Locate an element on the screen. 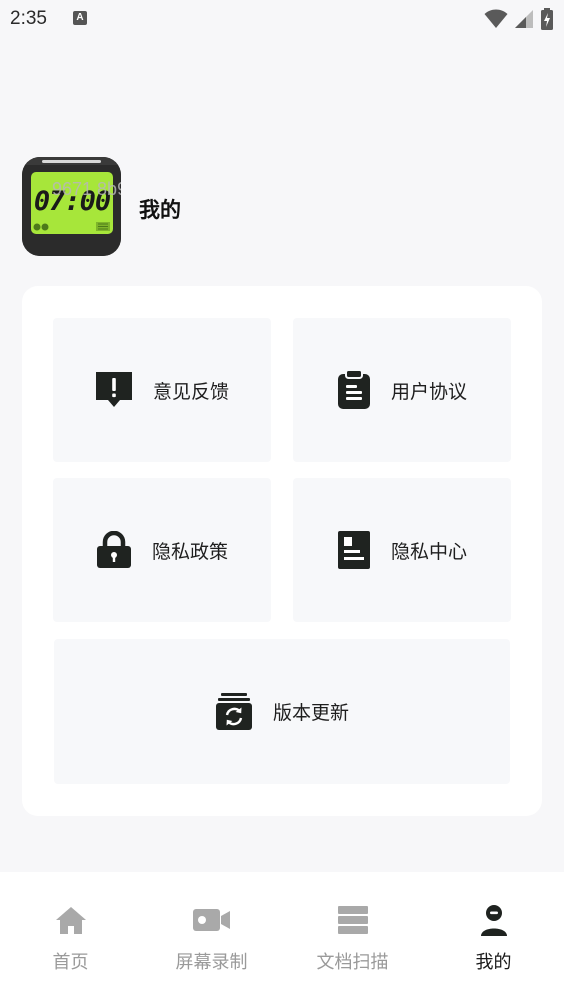 The height and width of the screenshot is (1002, 564). font-a-icon: A is located at coordinates (80, 18).